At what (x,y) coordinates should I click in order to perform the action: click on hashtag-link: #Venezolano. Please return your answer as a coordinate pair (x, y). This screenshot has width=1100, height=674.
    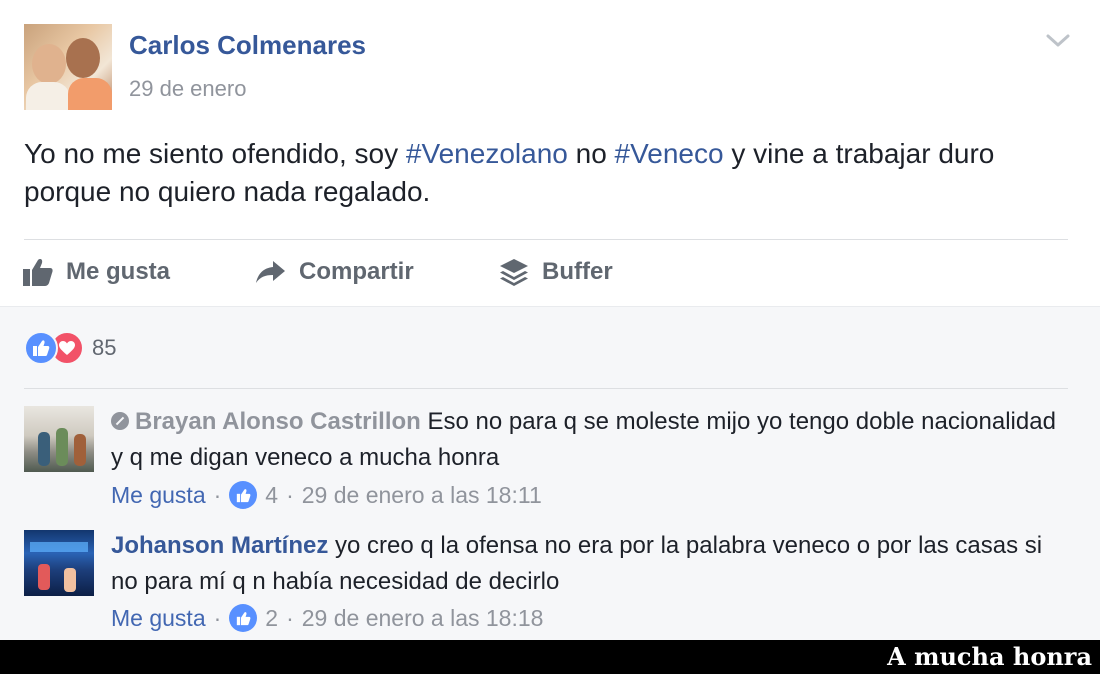
    Looking at the image, I should click on (487, 153).